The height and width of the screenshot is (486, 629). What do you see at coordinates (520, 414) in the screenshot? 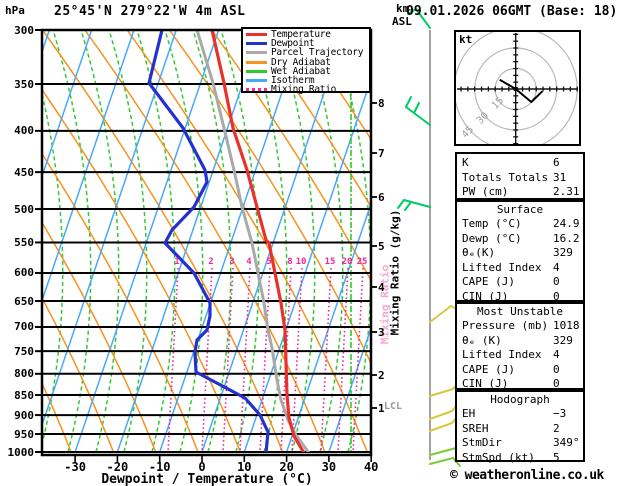
I see `stats-row: EH −3` at bounding box center [520, 414].